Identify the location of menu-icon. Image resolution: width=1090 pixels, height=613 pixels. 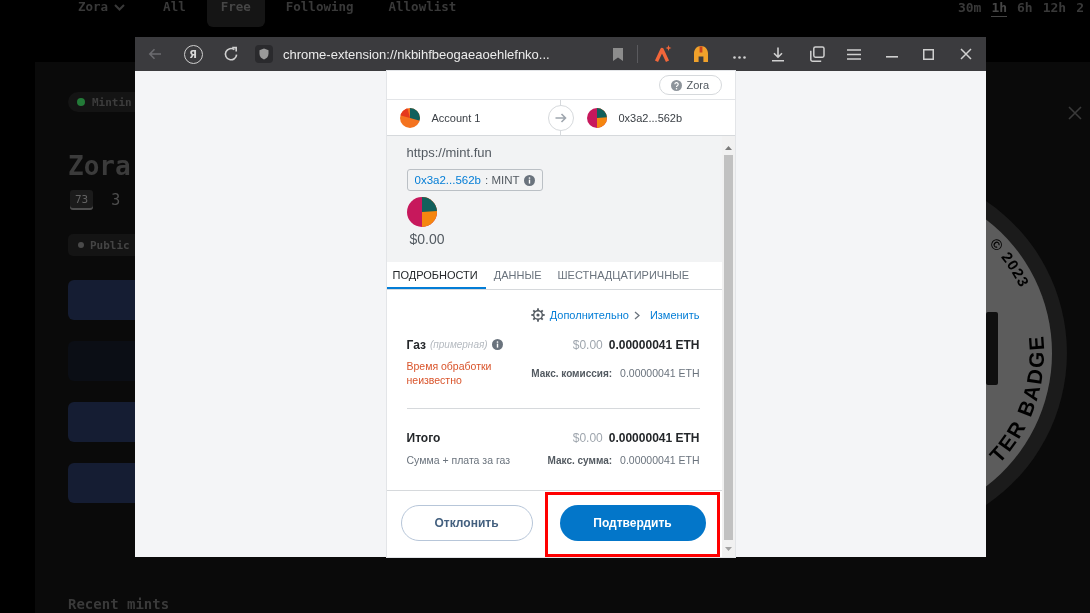
(854, 54).